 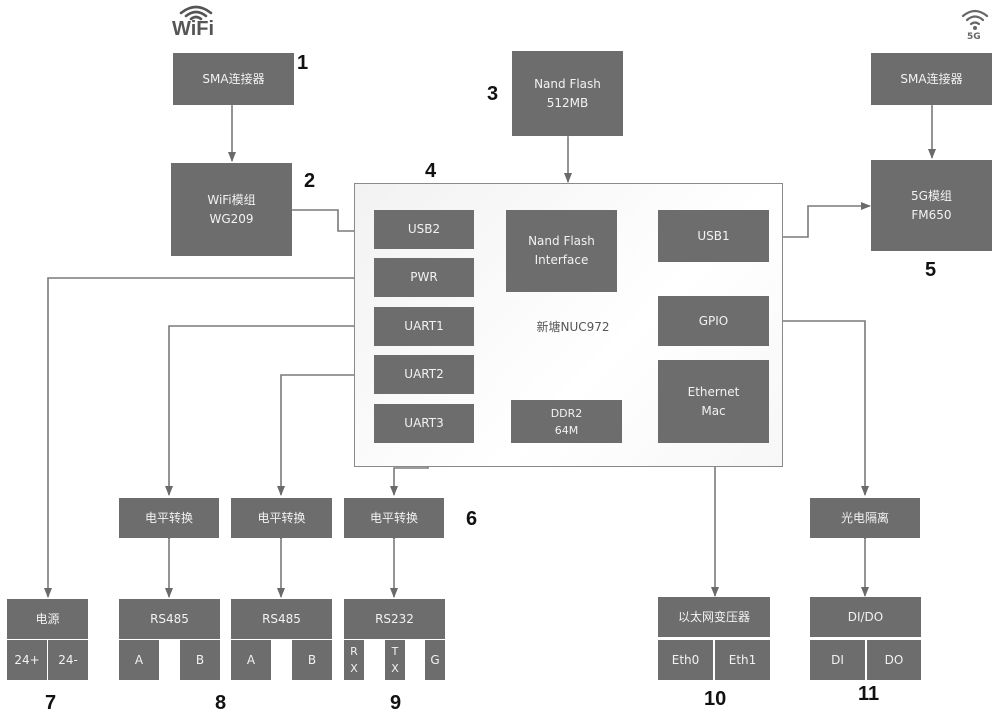 What do you see at coordinates (303, 63) in the screenshot?
I see `label-1: 1` at bounding box center [303, 63].